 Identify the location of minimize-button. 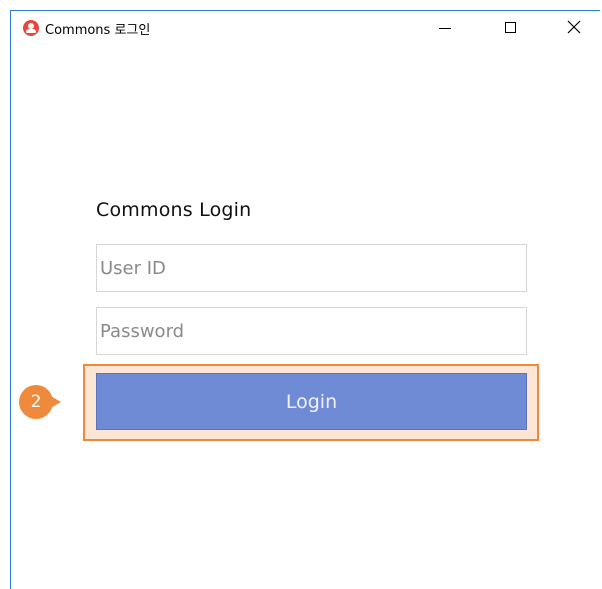
(445, 27).